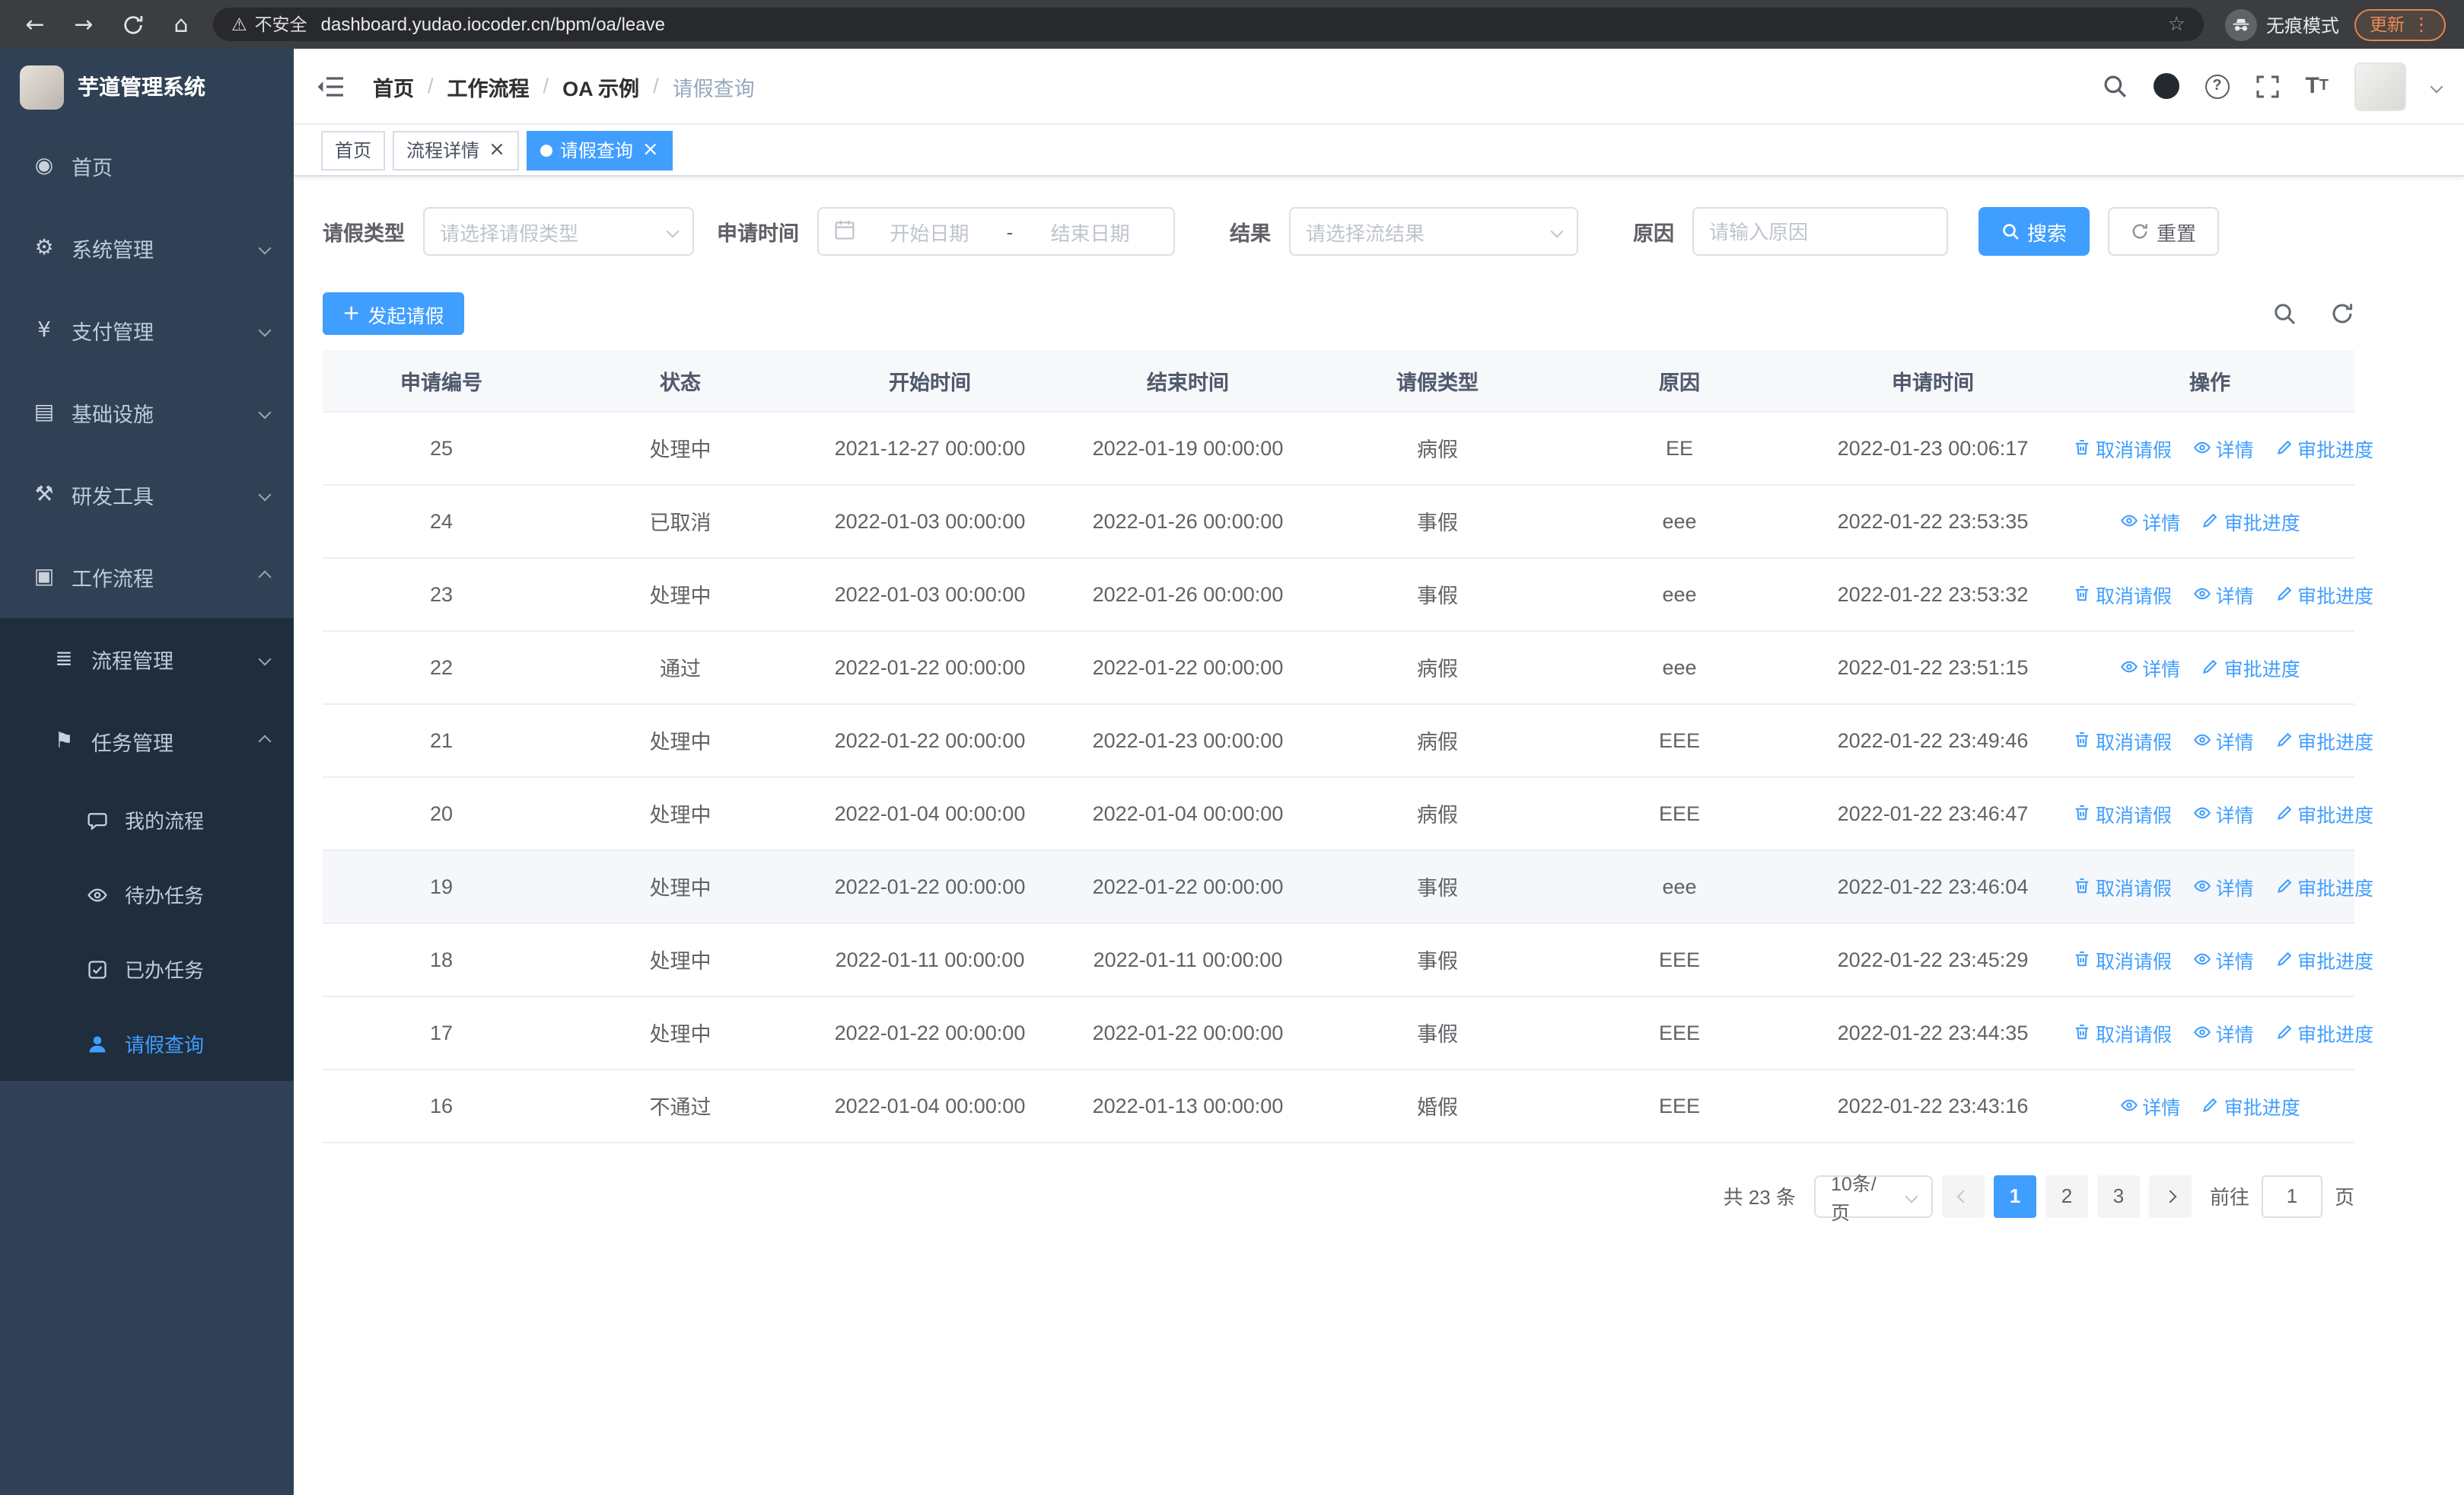 This screenshot has width=2464, height=1495. Describe the element at coordinates (1820, 231) in the screenshot. I see `reason-input` at that location.